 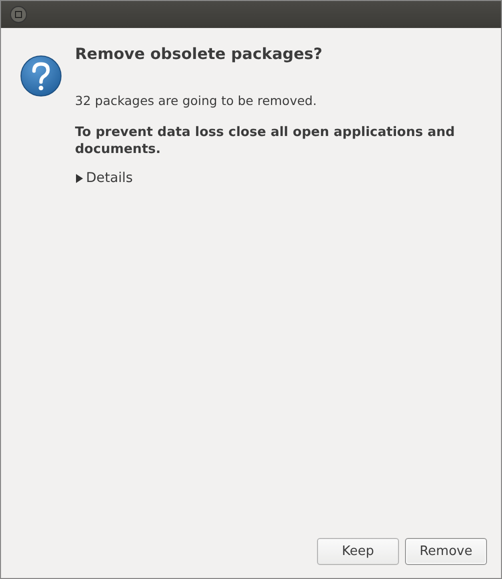 What do you see at coordinates (196, 100) in the screenshot?
I see `message-text: 32 packages are going to be removed.` at bounding box center [196, 100].